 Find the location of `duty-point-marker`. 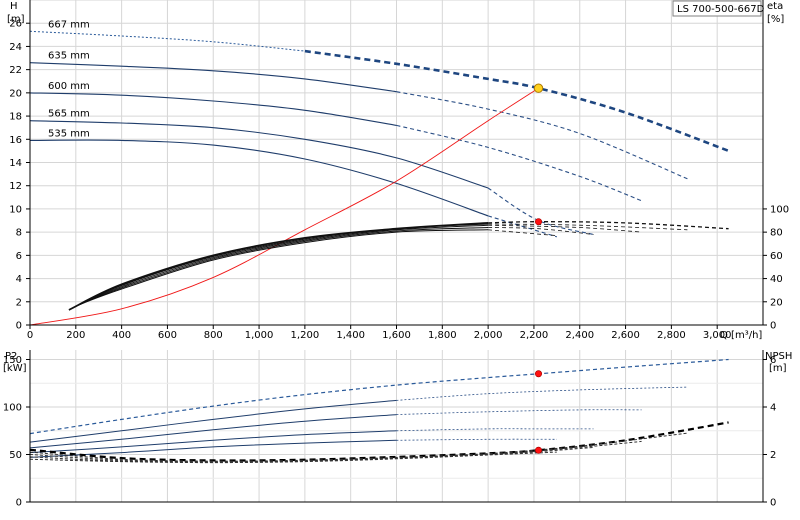

duty-point-marker is located at coordinates (538, 88).